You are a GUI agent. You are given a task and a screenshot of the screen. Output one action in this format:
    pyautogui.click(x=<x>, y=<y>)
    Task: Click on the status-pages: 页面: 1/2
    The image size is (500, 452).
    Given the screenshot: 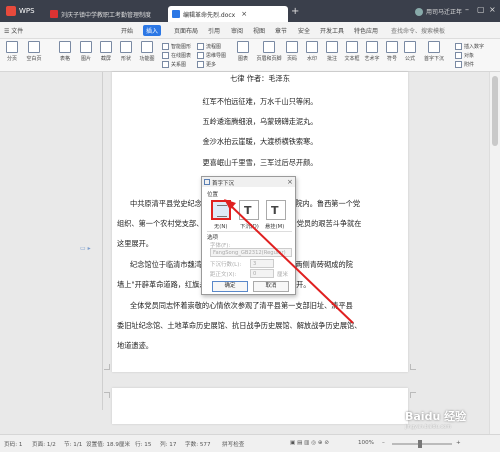 What is the action you would take?
    pyautogui.click(x=44, y=445)
    